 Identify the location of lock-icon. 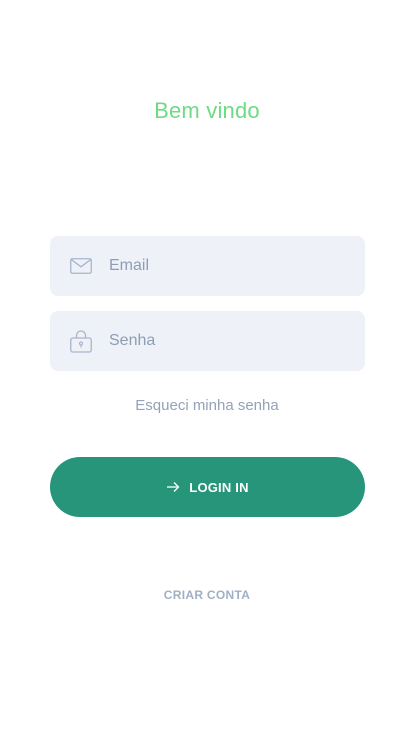
(81, 341).